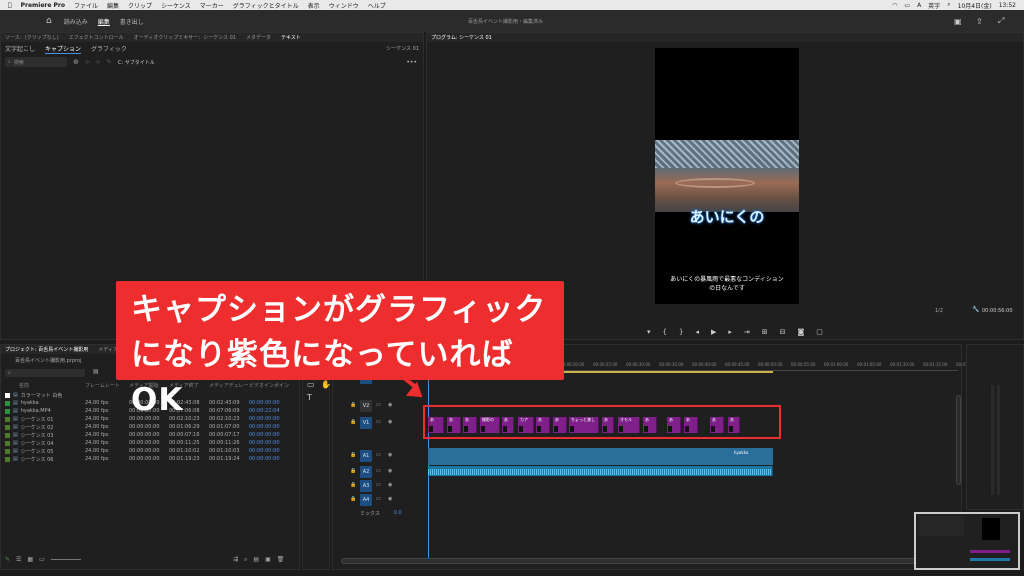  I want to click on project-item-name: ▤ シーケンス 05, so click(45, 451).